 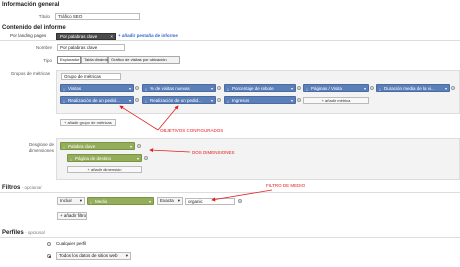 What do you see at coordinates (170, 150) in the screenshot?
I see `arrow-dimensions` at bounding box center [170, 150].